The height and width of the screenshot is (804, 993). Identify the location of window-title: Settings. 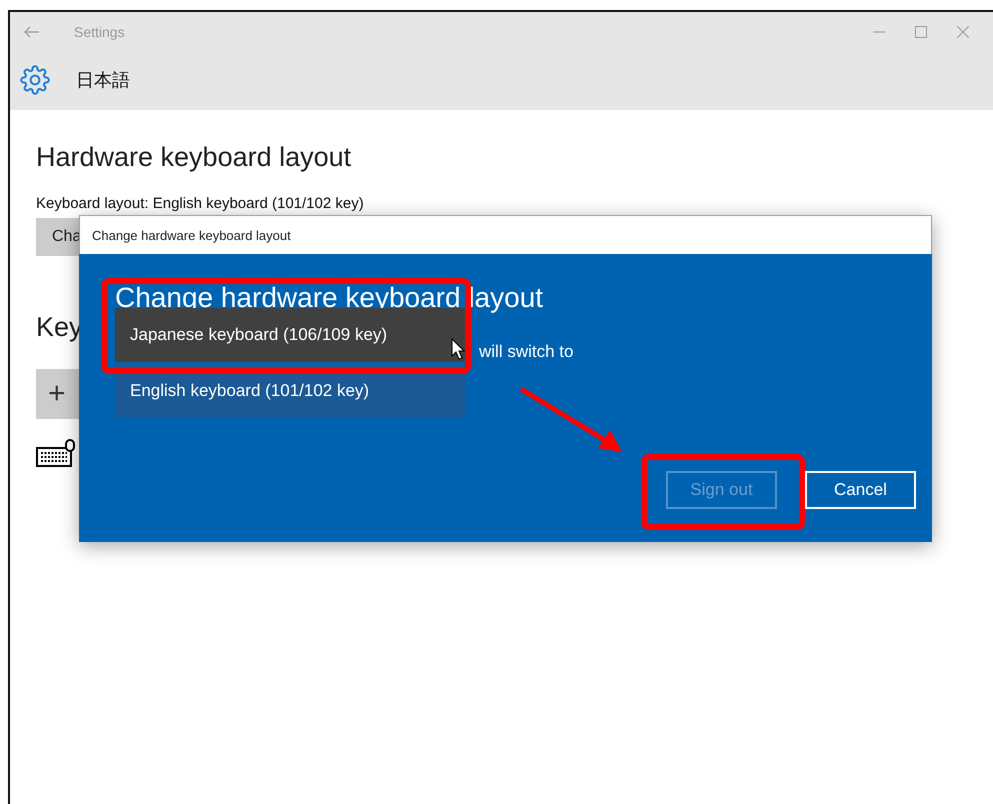
(99, 32).